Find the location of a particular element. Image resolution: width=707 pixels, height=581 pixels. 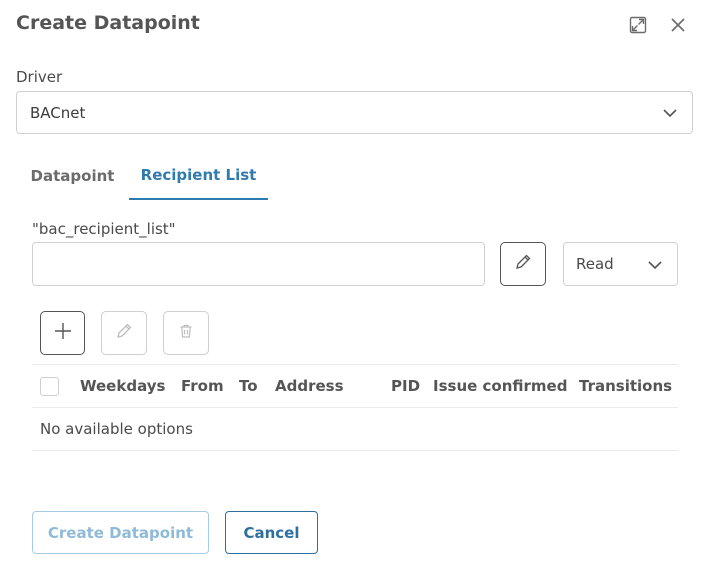

edit-value-button is located at coordinates (523, 264).